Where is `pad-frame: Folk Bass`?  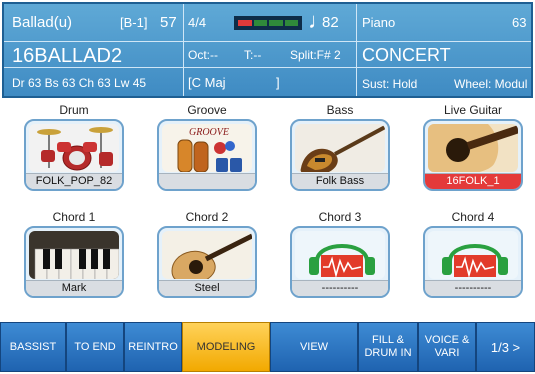
pad-frame: Folk Bass is located at coordinates (340, 155).